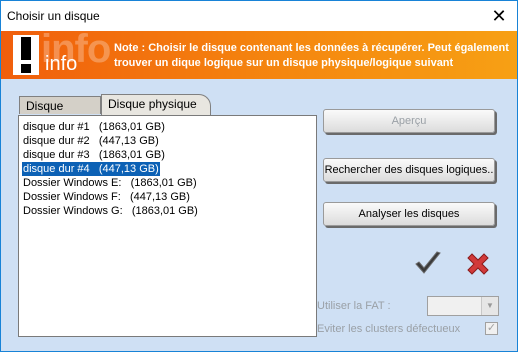 The image size is (518, 352). Describe the element at coordinates (26, 55) in the screenshot. I see `exclamation-icon` at that location.